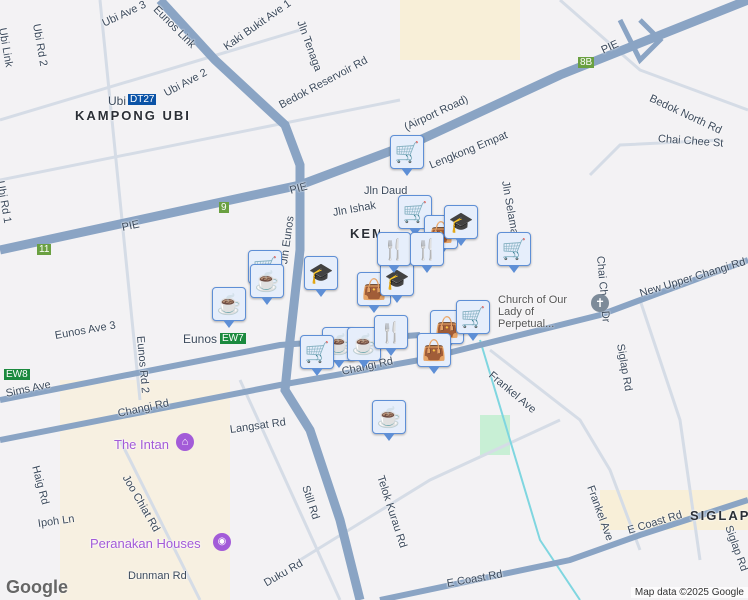 The image size is (748, 600). I want to click on shopping-bag-marker: 👜, so click(434, 353).